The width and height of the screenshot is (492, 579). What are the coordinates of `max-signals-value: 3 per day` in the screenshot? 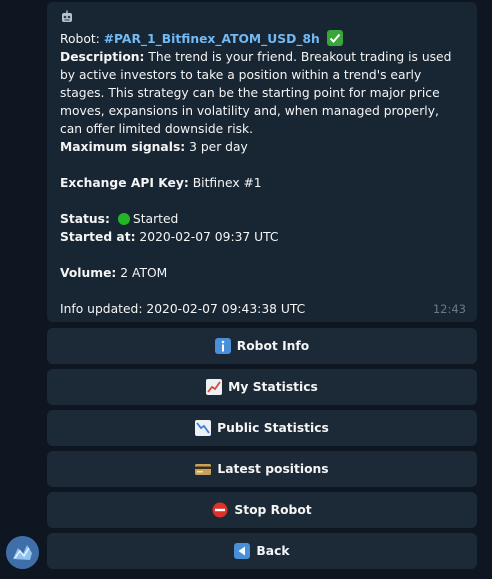 It's located at (218, 147).